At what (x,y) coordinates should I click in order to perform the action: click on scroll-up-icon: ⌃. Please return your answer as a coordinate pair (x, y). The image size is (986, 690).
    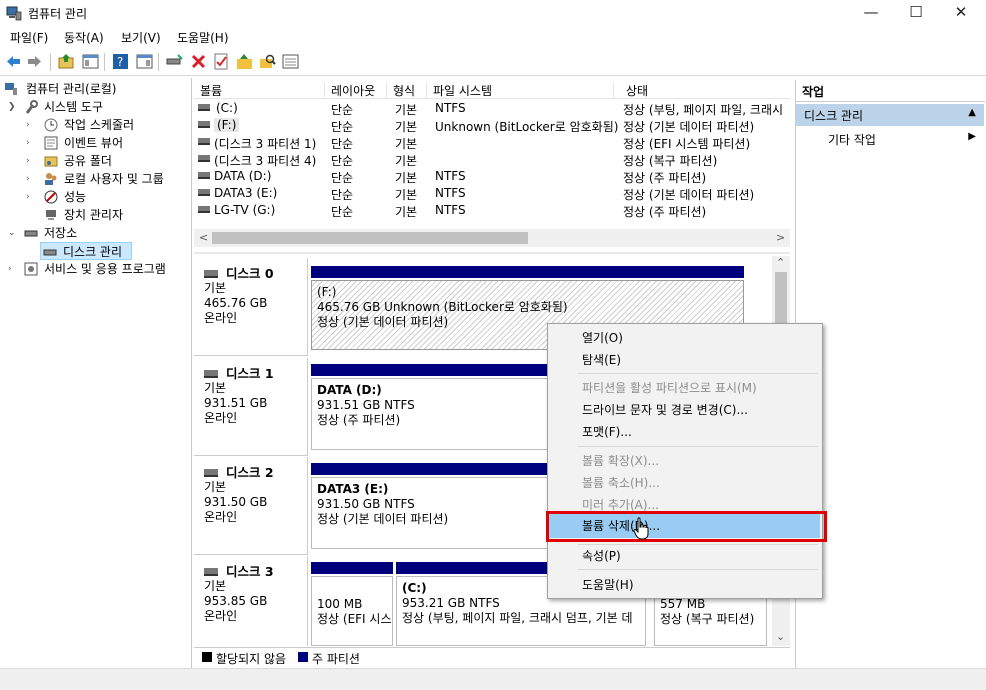
    Looking at the image, I should click on (780, 262).